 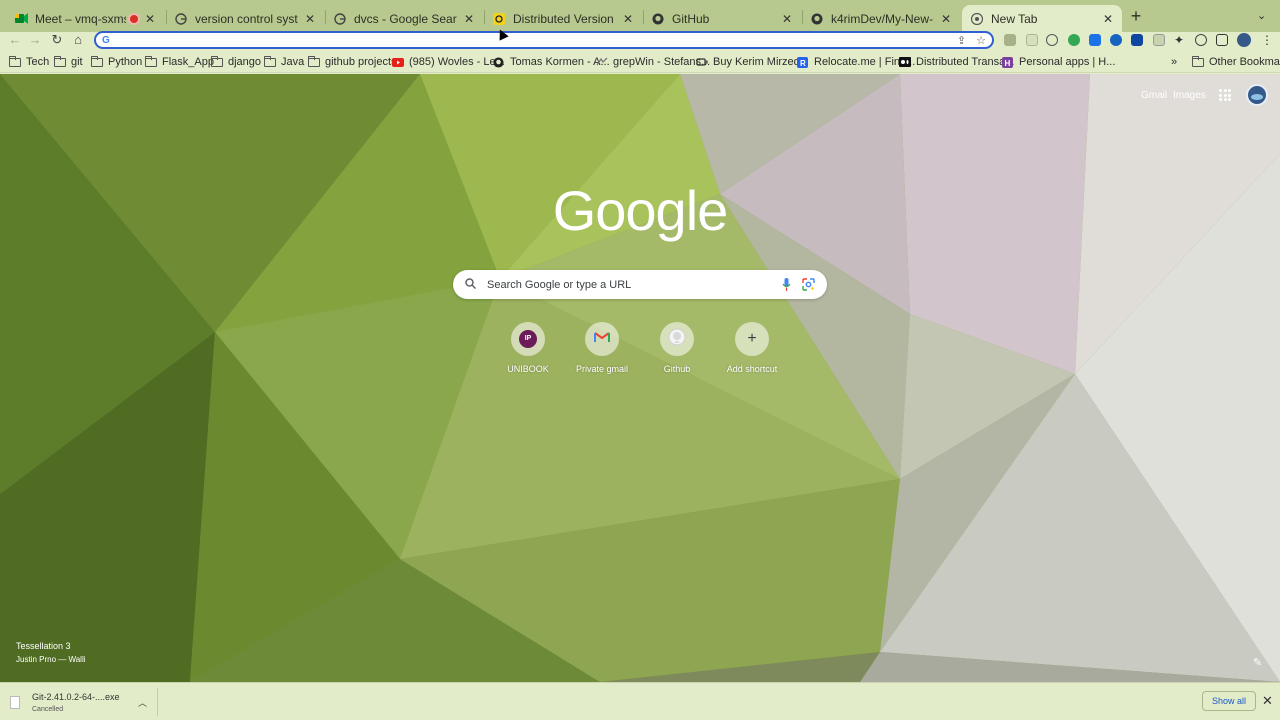 What do you see at coordinates (629, 285) in the screenshot?
I see `search-placeholder: Search Google or type a URL` at bounding box center [629, 285].